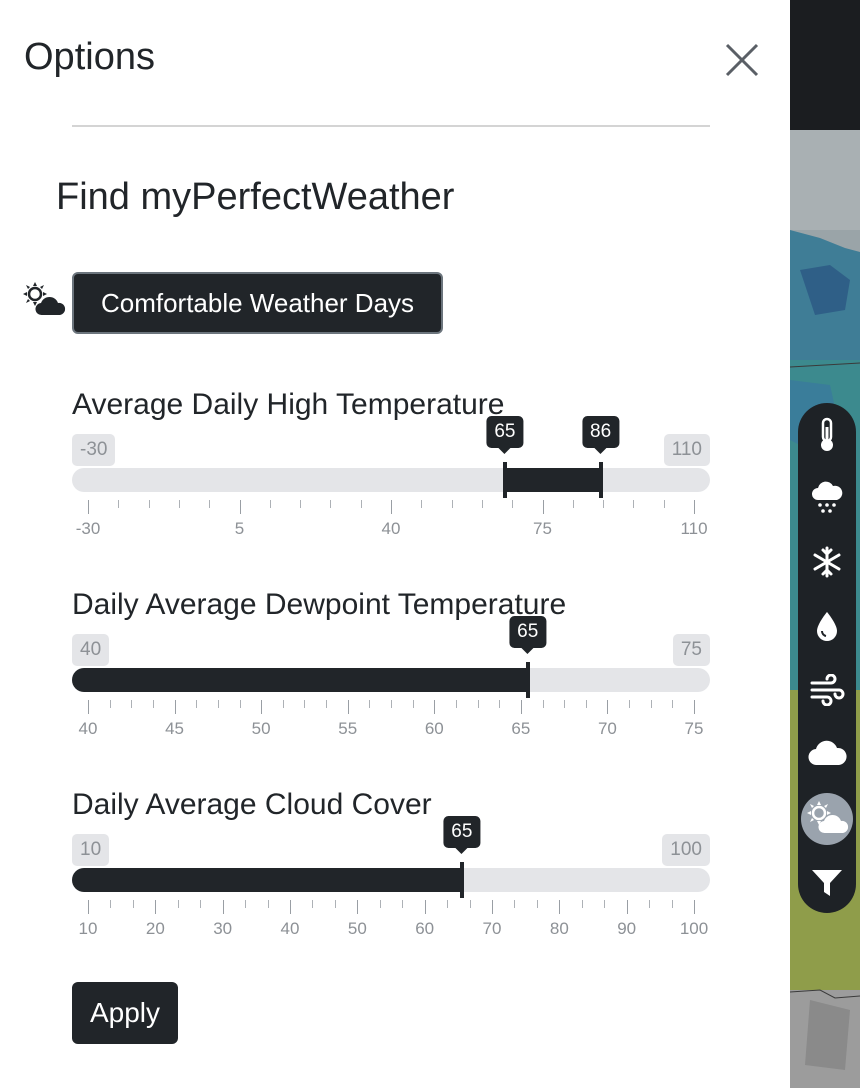 Image resolution: width=860 pixels, height=1088 pixels. Describe the element at coordinates (175, 728) in the screenshot. I see `tick-label: 45` at that location.